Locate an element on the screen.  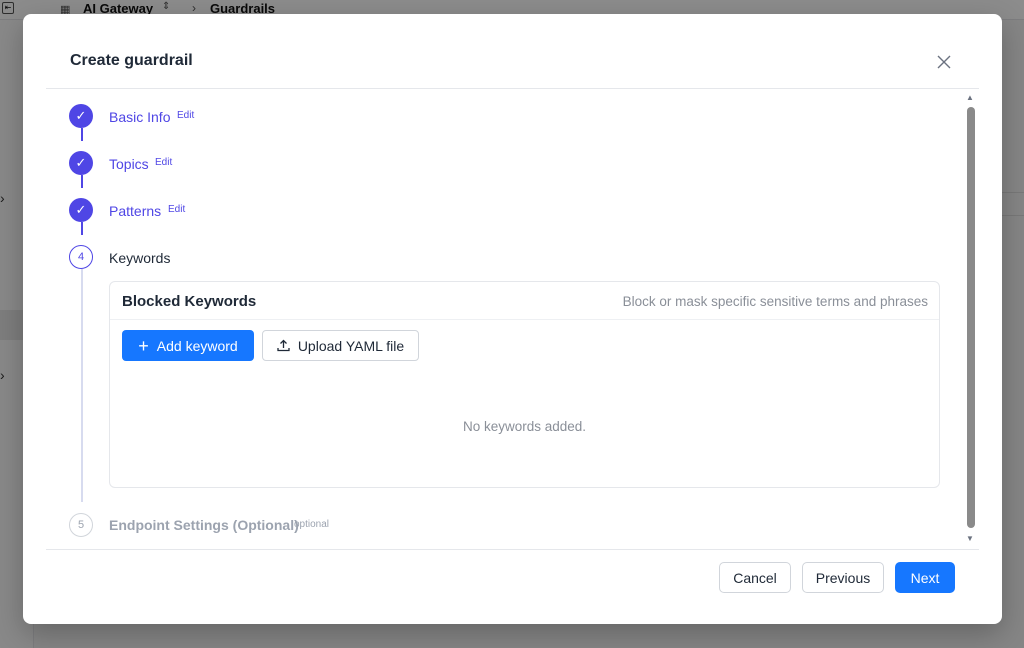
close-button is located at coordinates (944, 62).